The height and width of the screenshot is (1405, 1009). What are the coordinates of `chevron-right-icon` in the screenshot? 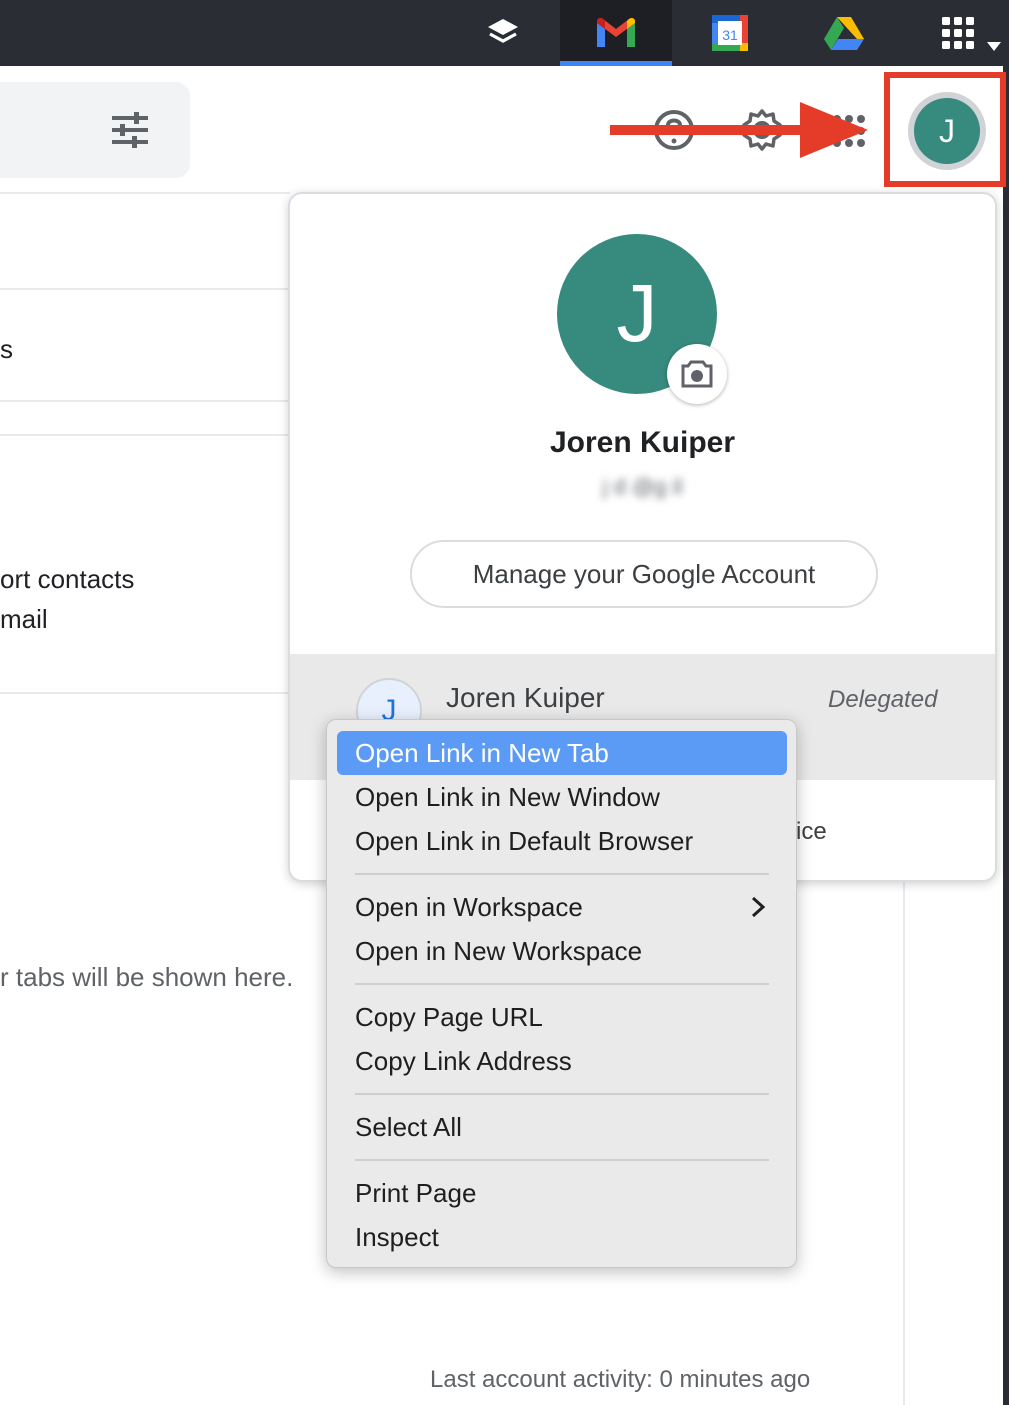 It's located at (758, 907).